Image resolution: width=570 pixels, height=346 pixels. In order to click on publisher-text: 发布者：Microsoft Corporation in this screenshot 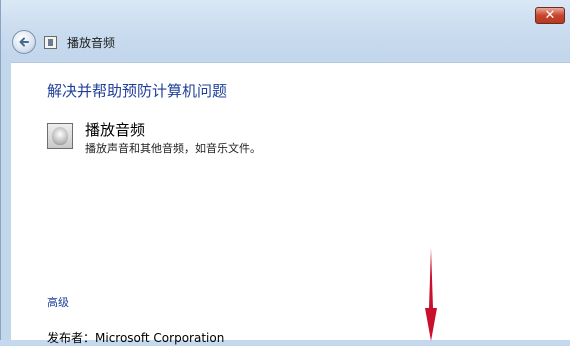, I will do `click(136, 338)`.